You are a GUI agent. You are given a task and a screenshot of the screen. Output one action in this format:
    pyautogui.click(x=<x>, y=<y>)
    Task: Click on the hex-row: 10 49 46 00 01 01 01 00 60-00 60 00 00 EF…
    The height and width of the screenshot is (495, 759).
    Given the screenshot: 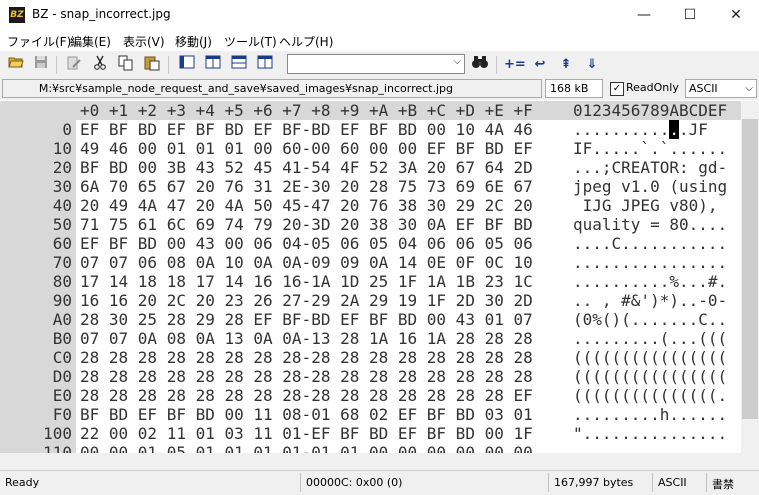 What is the action you would take?
    pyautogui.click(x=370, y=148)
    